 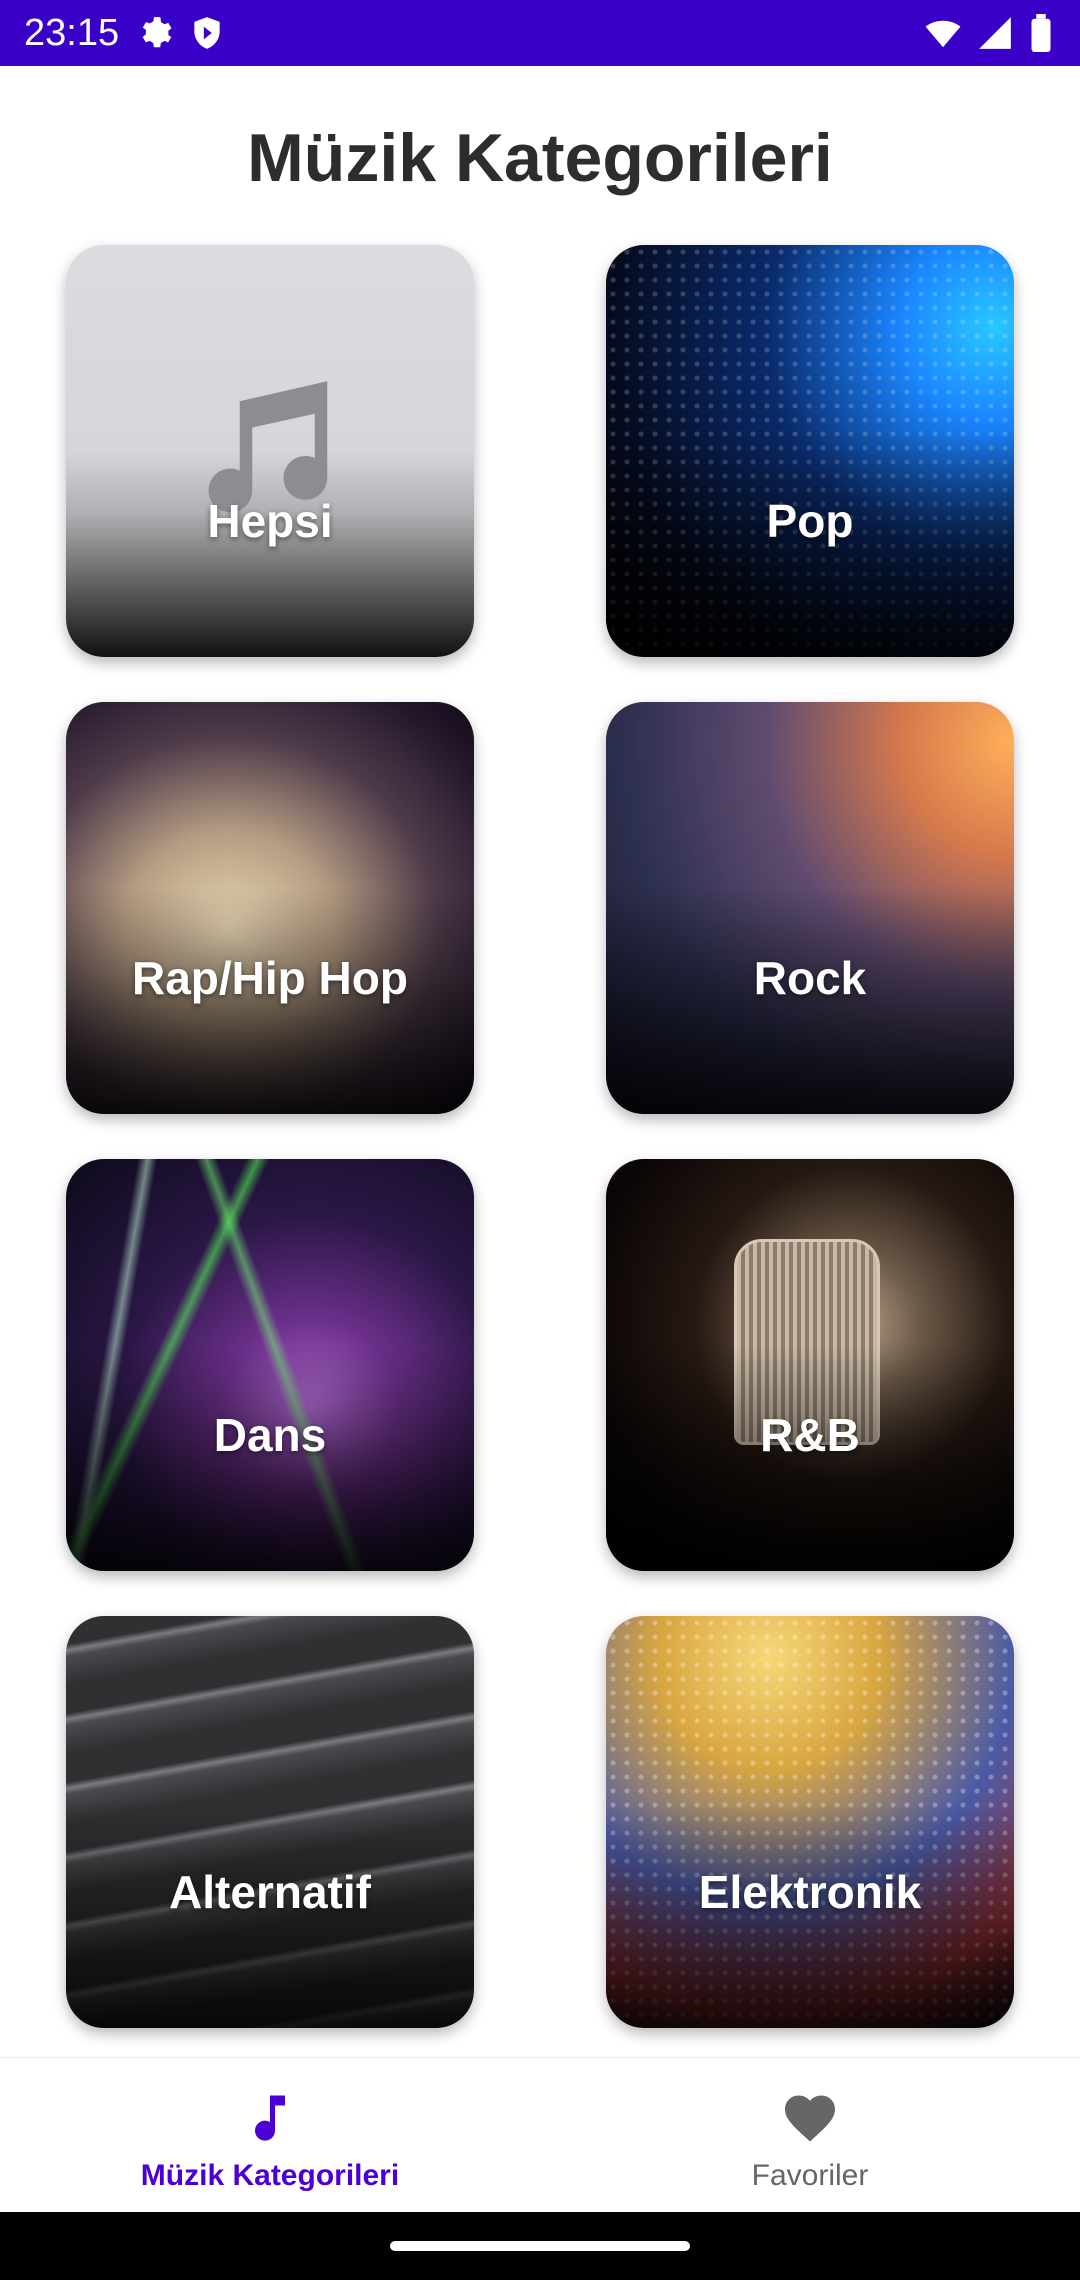 I want to click on category-label: Hepsi, so click(x=270, y=521).